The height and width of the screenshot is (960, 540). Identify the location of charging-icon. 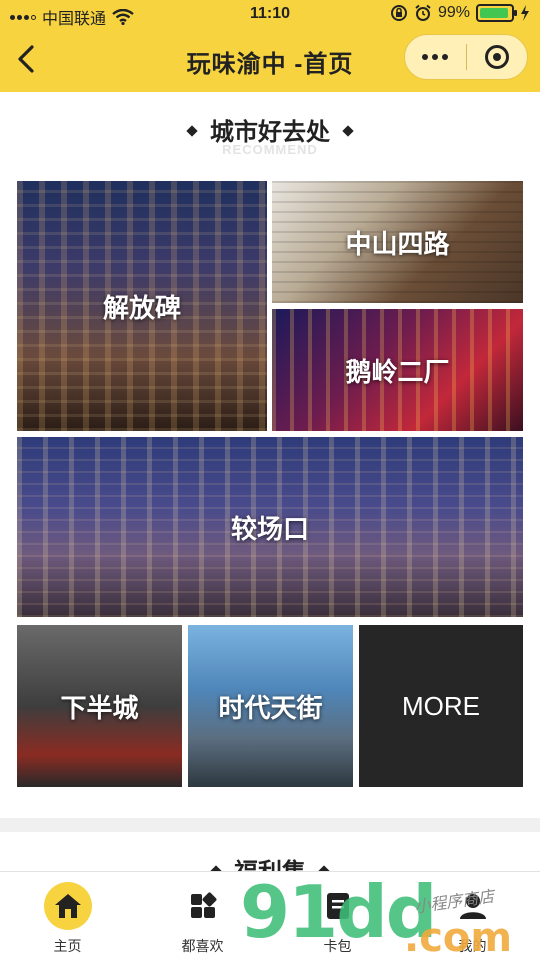
(525, 13).